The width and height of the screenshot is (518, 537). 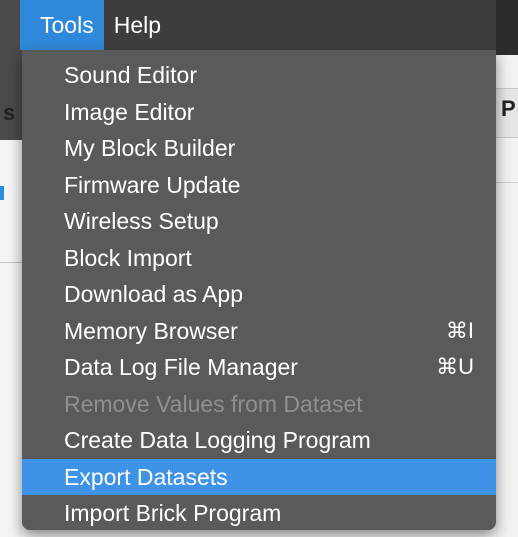 What do you see at coordinates (259, 112) in the screenshot?
I see `menu-item-image-editor: Image Editor` at bounding box center [259, 112].